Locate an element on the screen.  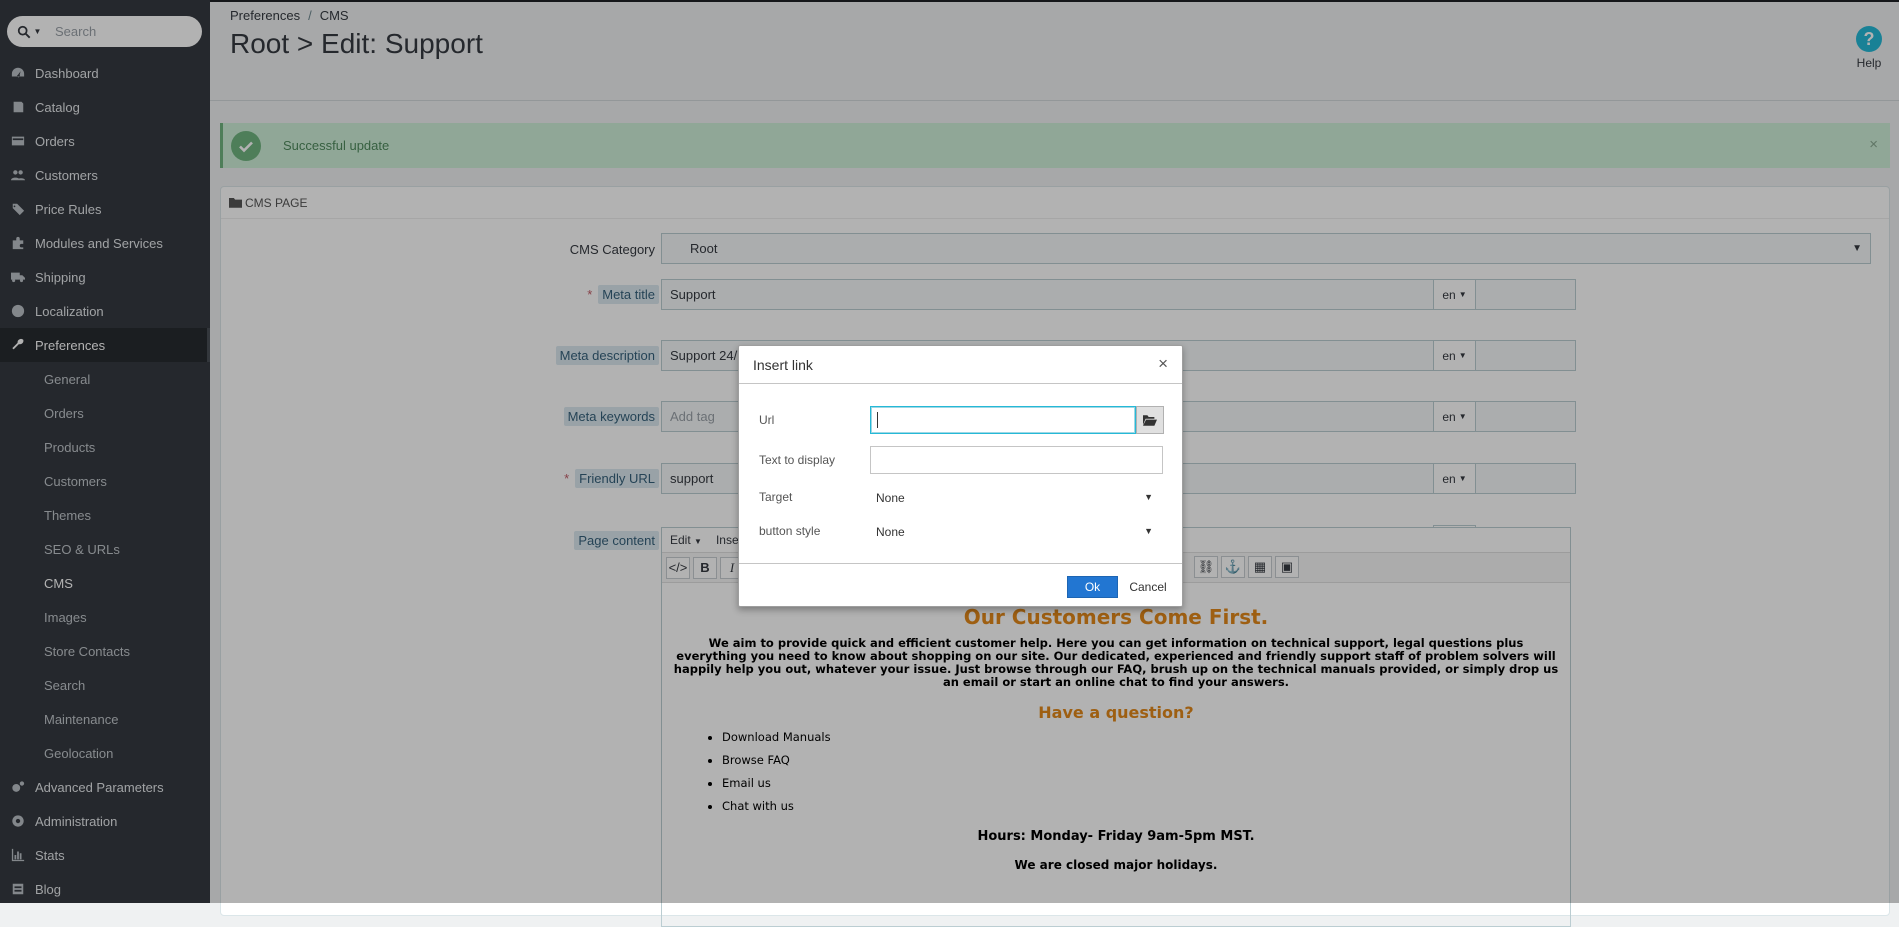
text-to-display-label: Text to display is located at coordinates (797, 460).